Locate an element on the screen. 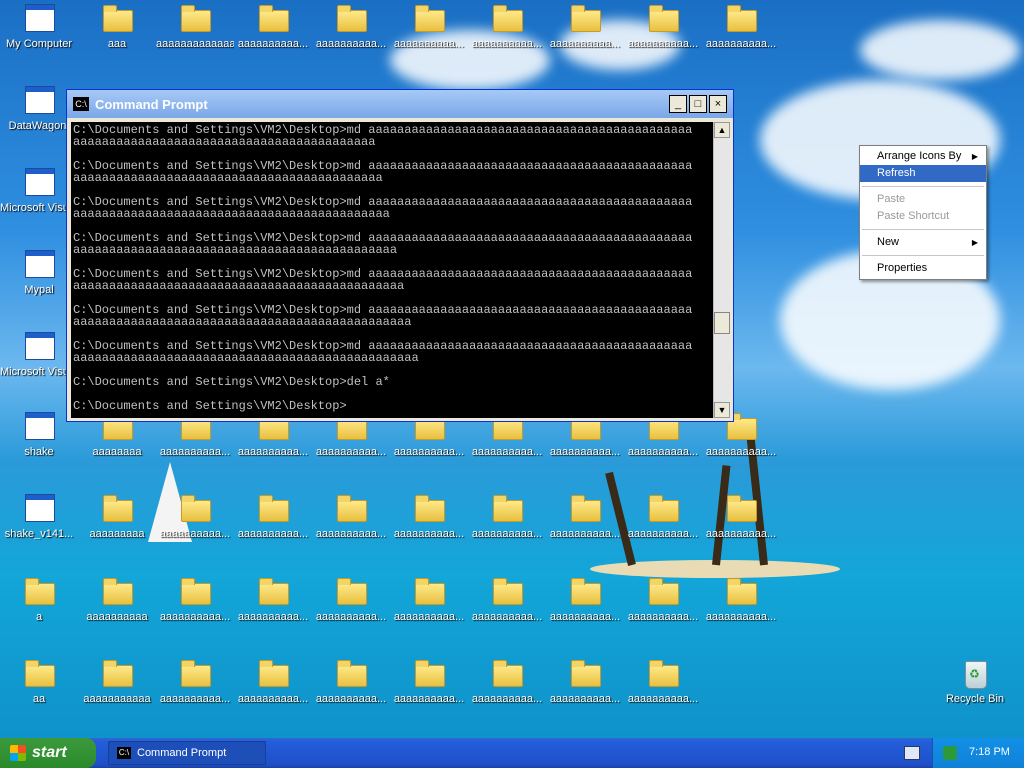 The height and width of the screenshot is (768, 1024). recycle-bin-icon-item: Recycle Bin is located at coordinates (975, 695).